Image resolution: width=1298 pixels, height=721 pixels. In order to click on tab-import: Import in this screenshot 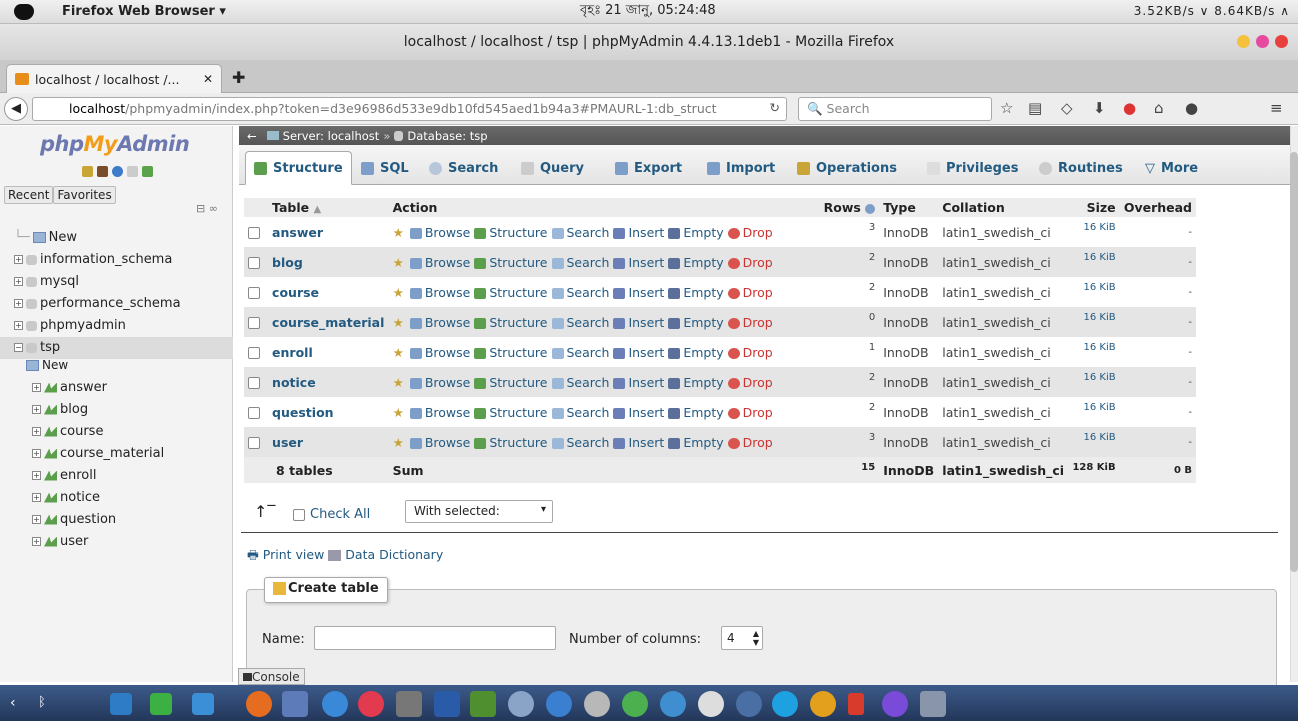, I will do `click(741, 168)`.